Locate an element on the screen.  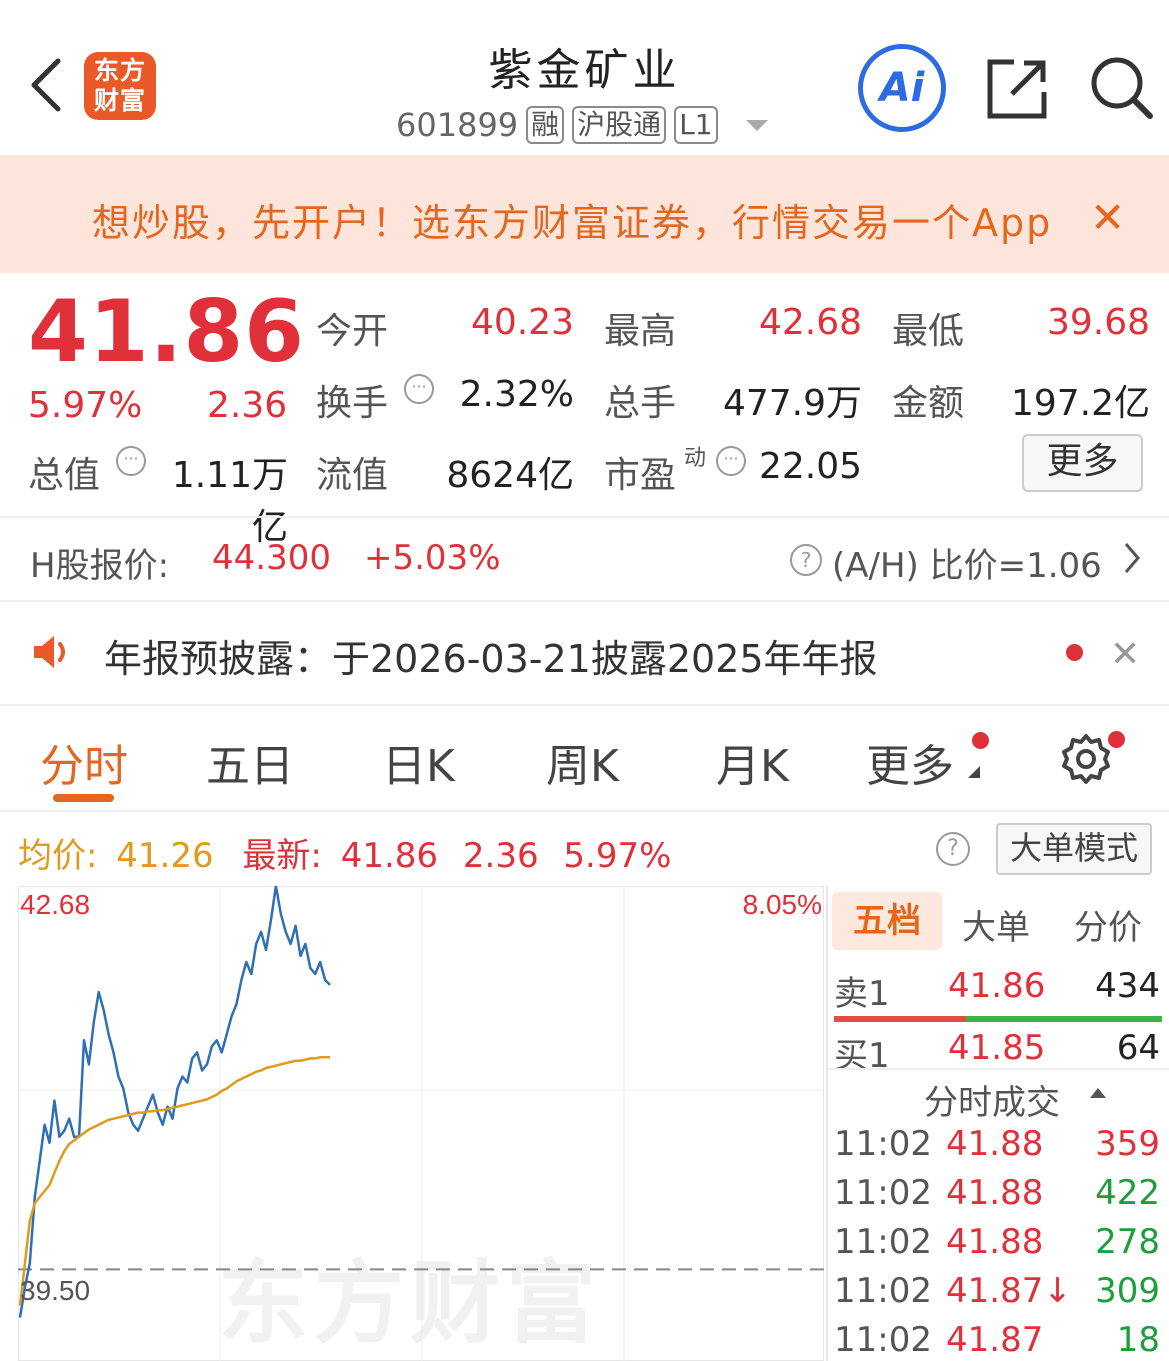
ticks-title: 分时成交 is located at coordinates (992, 1099).